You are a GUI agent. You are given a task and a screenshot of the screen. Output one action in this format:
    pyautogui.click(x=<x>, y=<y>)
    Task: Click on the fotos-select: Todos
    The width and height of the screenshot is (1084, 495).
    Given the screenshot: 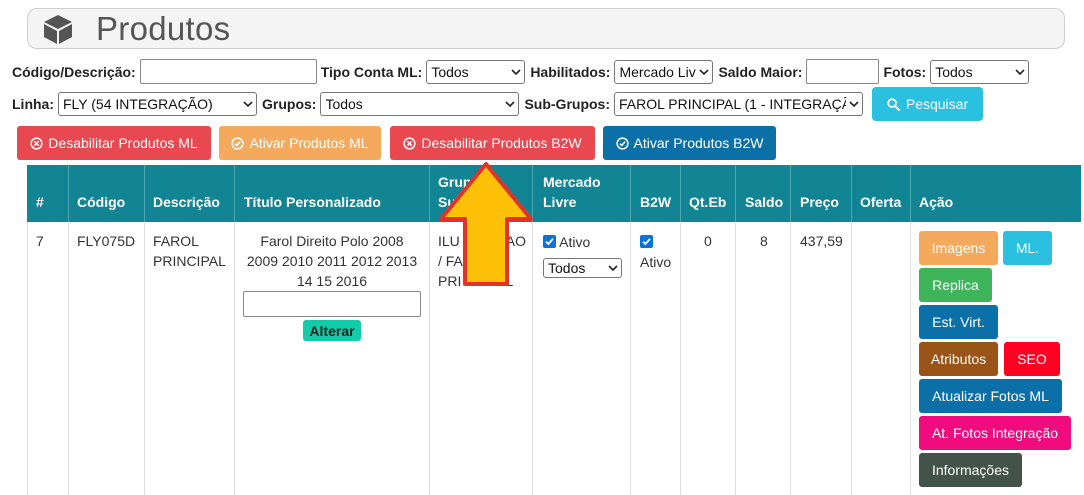 What is the action you would take?
    pyautogui.click(x=980, y=71)
    